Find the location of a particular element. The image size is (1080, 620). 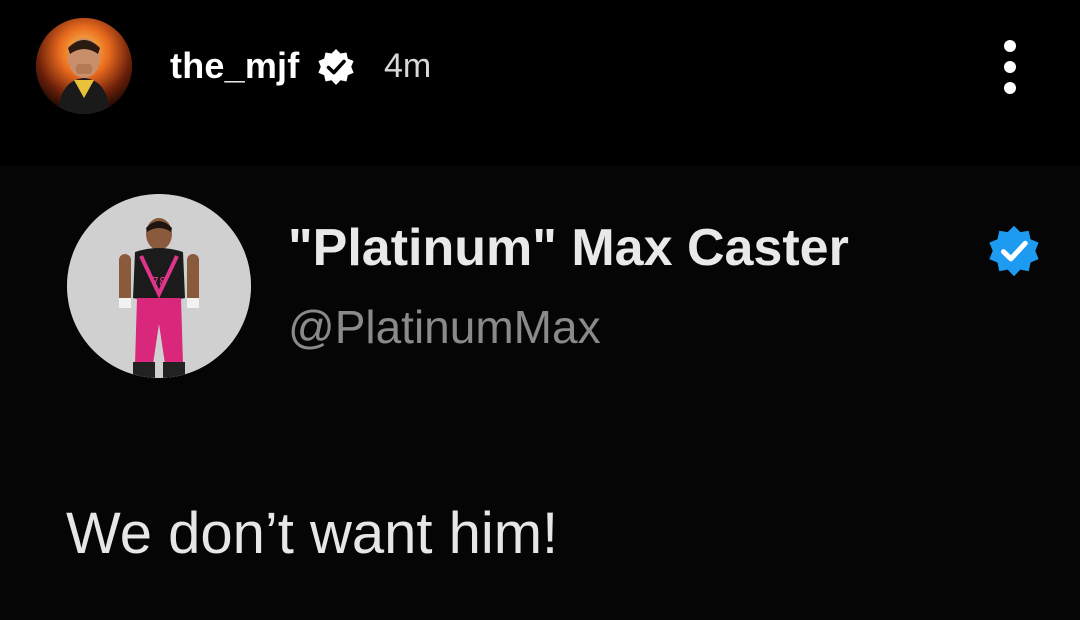

more-options-icon is located at coordinates (1010, 46).